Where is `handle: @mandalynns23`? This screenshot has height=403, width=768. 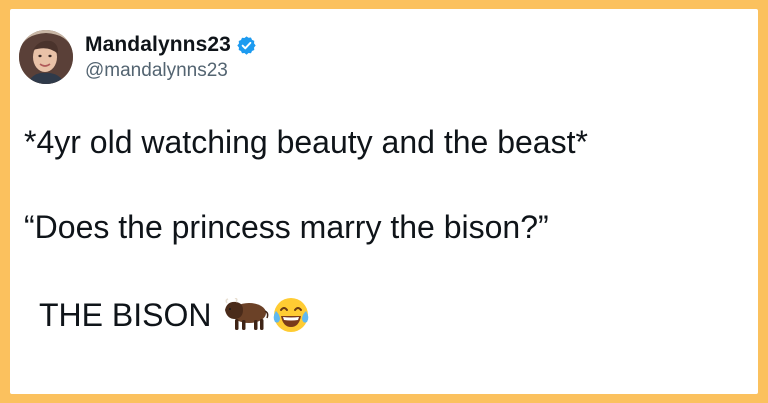
handle: @mandalynns23 is located at coordinates (171, 71).